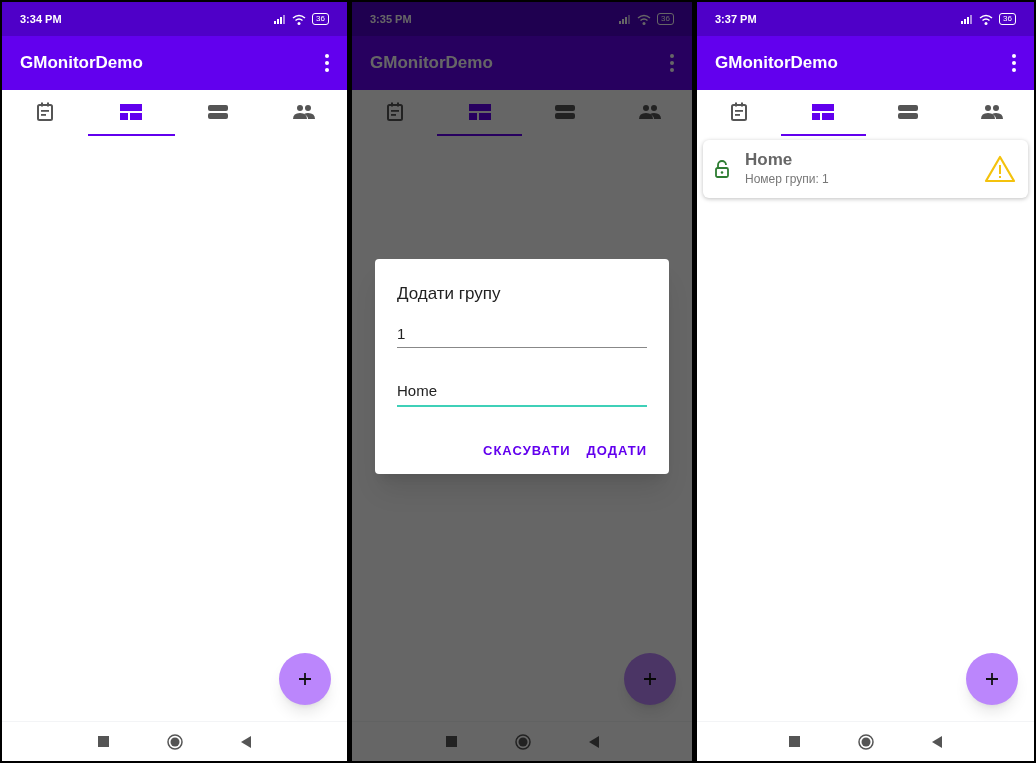 Image resolution: width=1036 pixels, height=763 pixels. I want to click on dialog-button: СКАСУВАТИ, so click(527, 450).